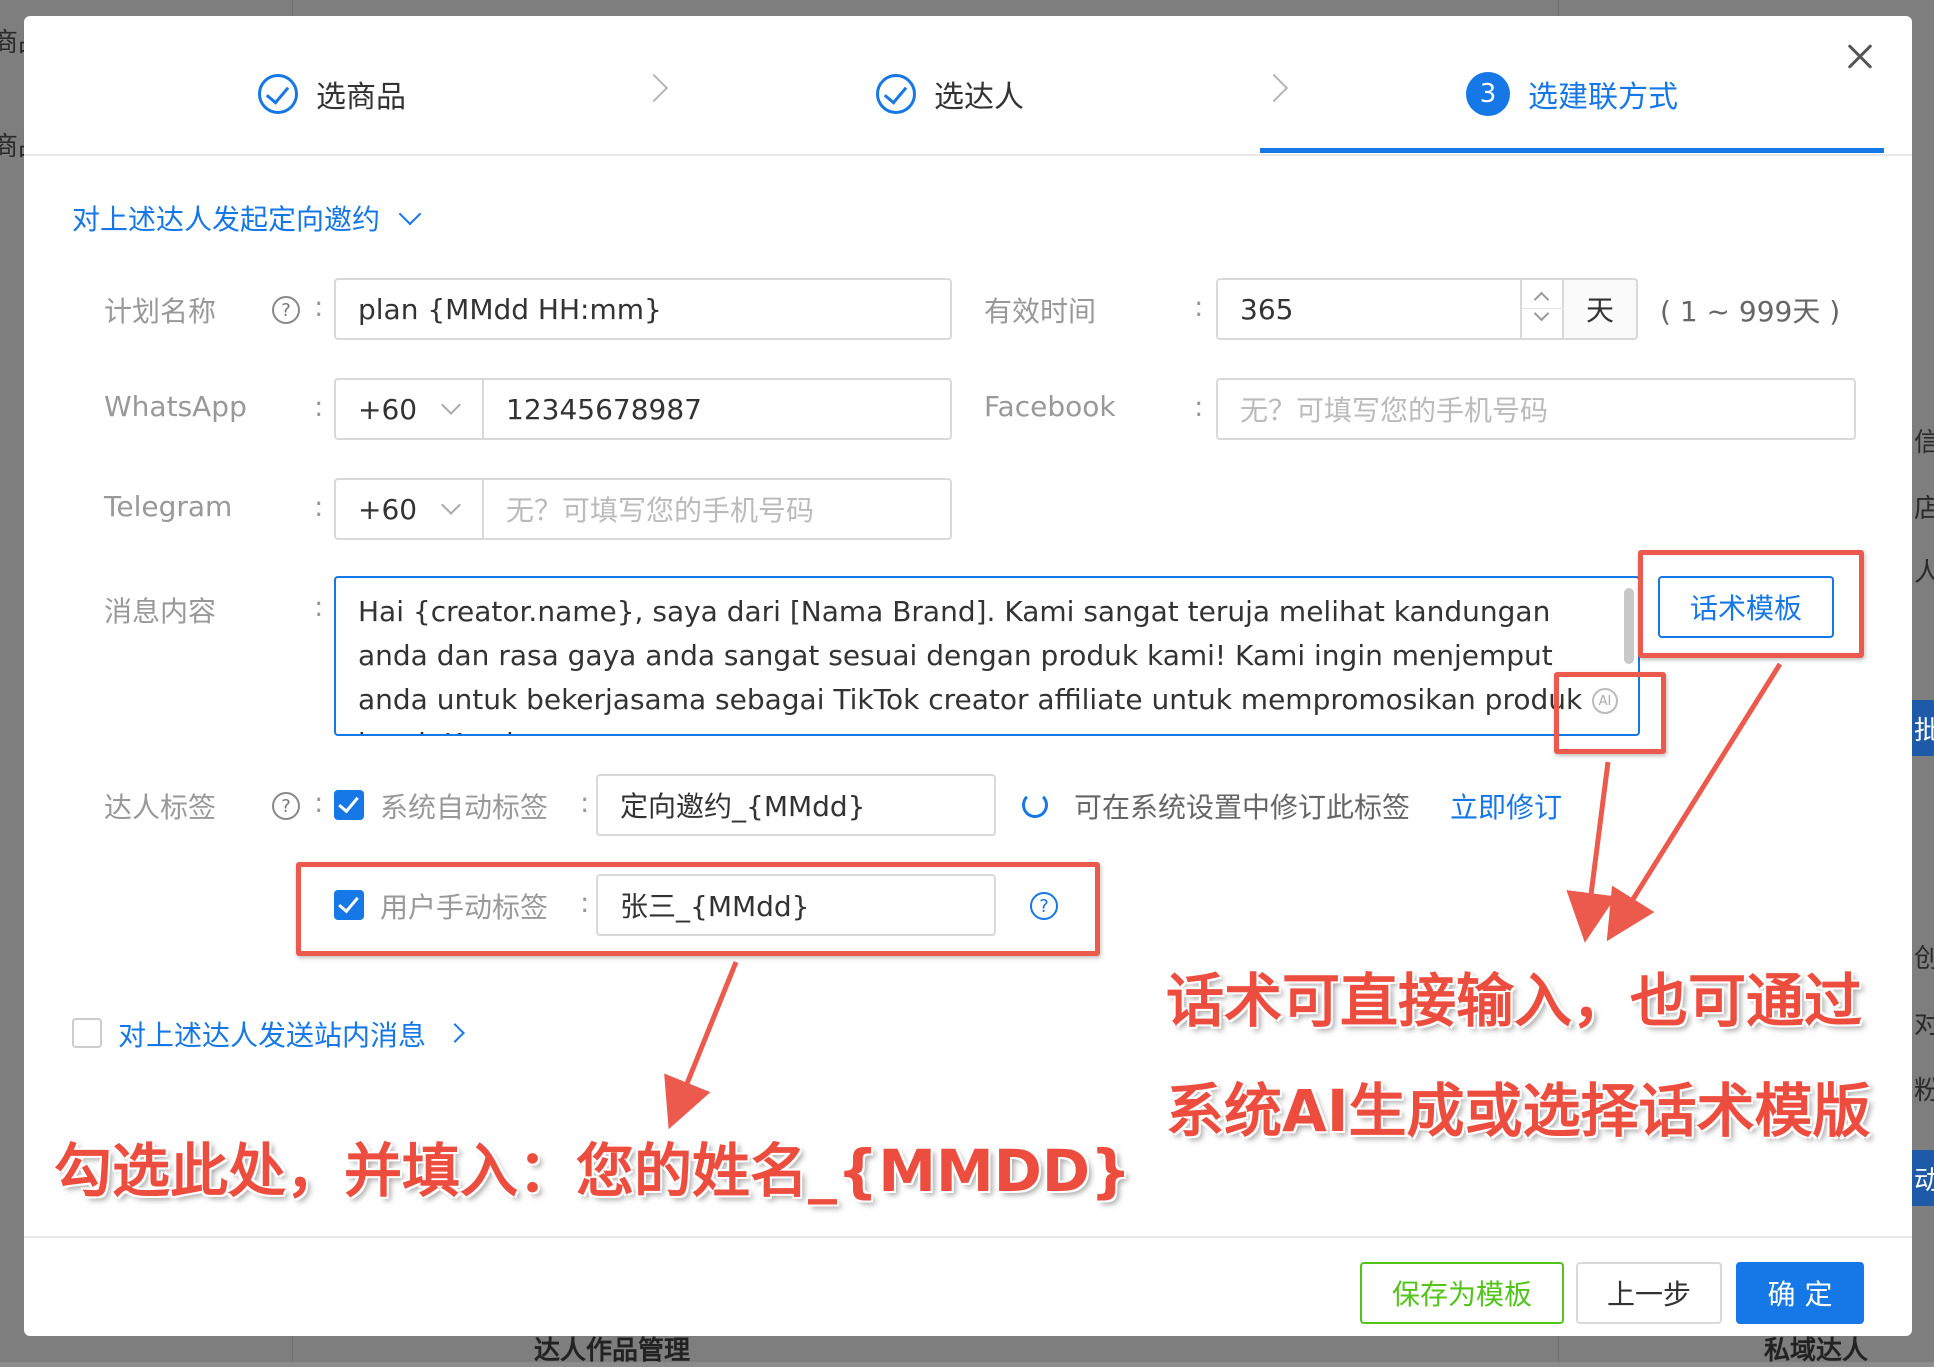  Describe the element at coordinates (701, 1045) in the screenshot. I see `arrow-manual-tag` at that location.